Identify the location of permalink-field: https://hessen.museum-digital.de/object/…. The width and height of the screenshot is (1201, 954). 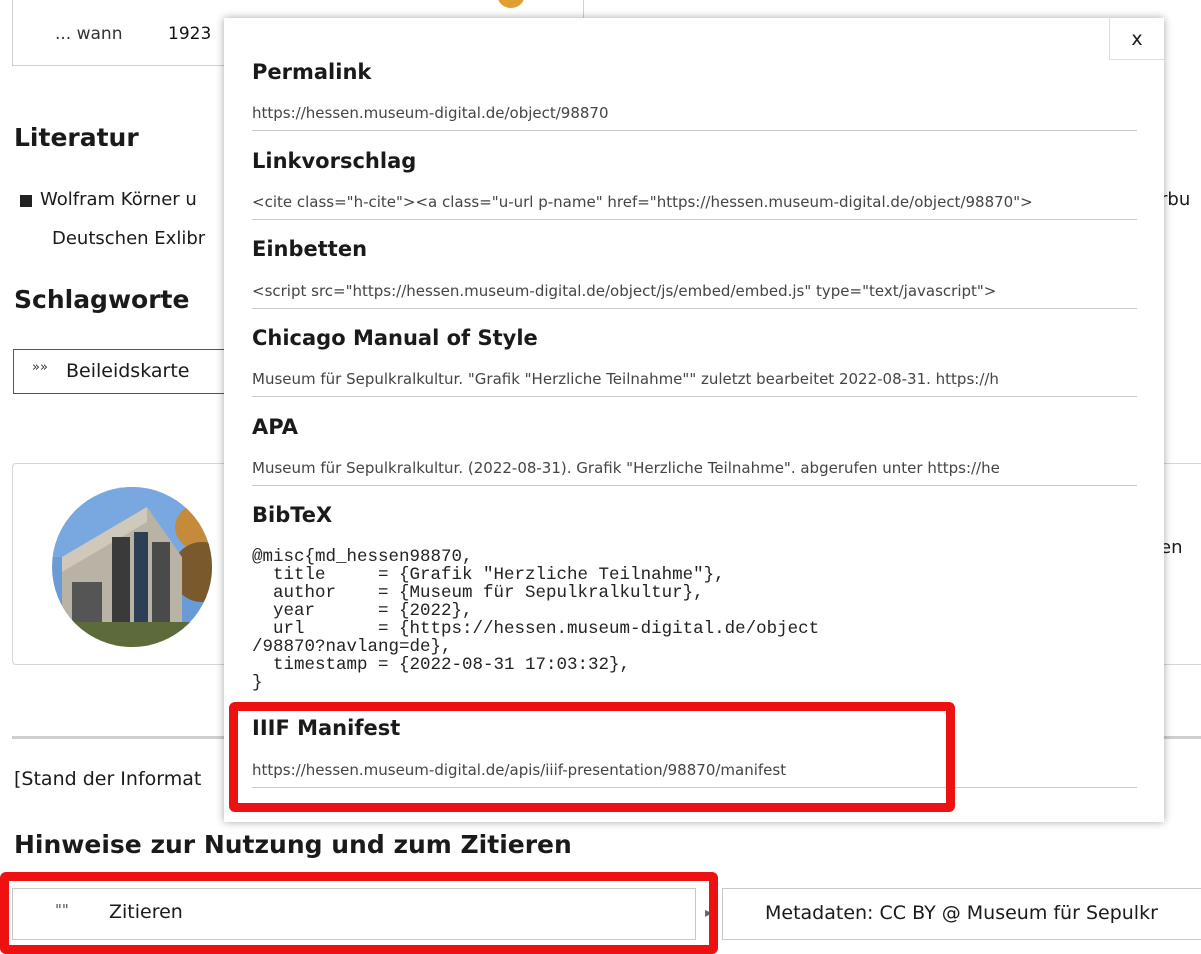
(694, 117).